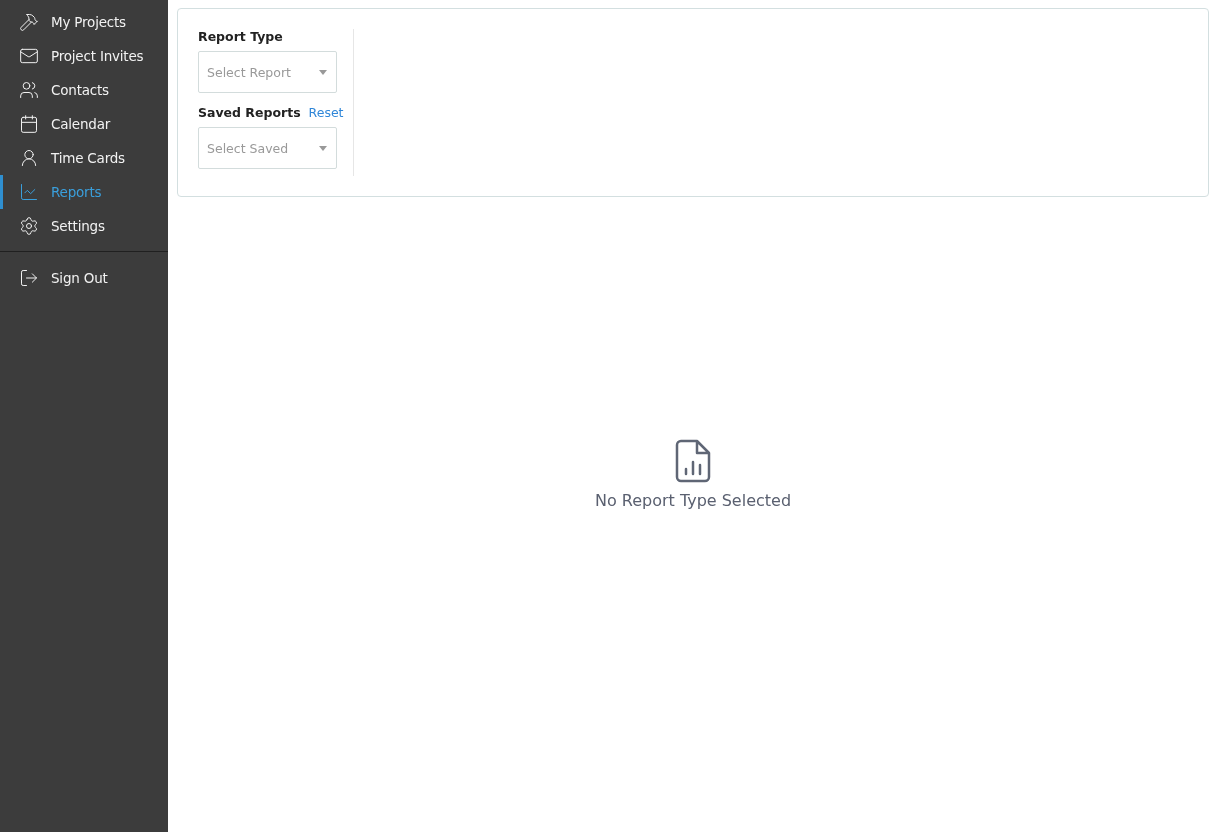  I want to click on sidebar-item: Contacts, so click(84, 90).